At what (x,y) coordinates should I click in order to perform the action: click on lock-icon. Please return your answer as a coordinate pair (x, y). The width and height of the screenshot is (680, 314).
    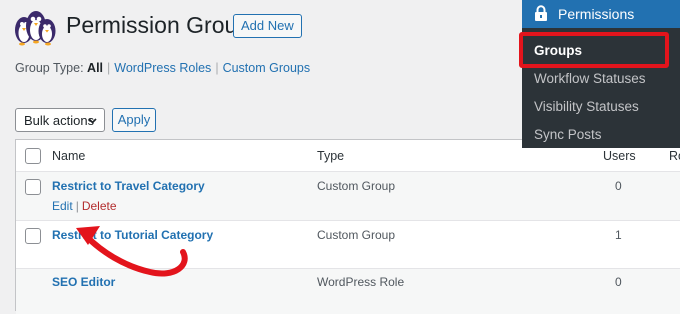
    Looking at the image, I should click on (541, 16).